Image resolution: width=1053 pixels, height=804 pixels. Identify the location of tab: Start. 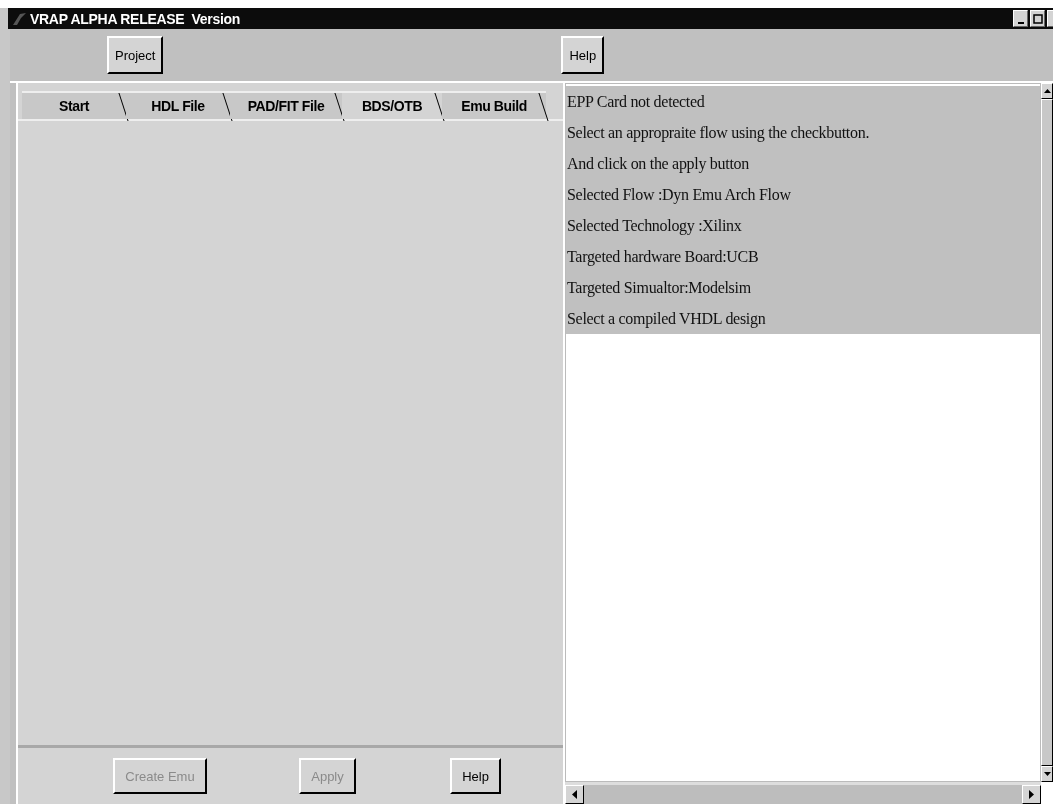
(74, 105).